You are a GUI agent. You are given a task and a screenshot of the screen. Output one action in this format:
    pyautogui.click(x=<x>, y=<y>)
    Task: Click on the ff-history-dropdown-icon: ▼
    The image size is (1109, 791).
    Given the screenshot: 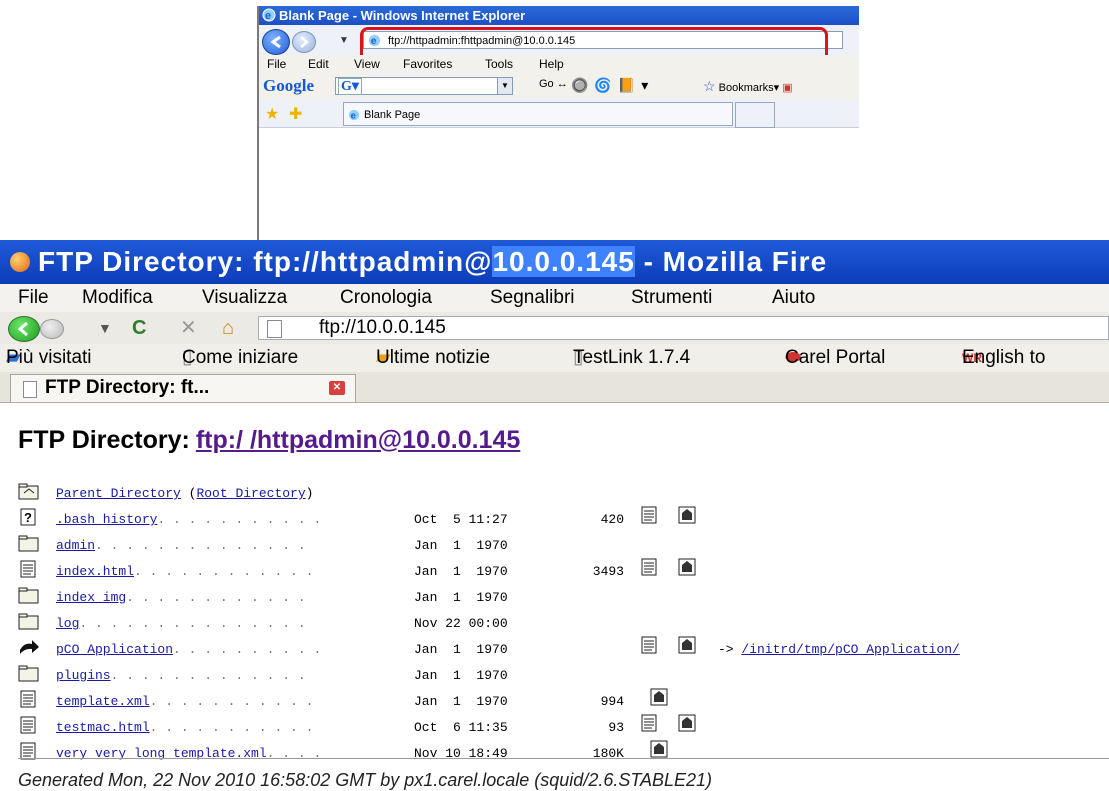 What is the action you would take?
    pyautogui.click(x=105, y=328)
    